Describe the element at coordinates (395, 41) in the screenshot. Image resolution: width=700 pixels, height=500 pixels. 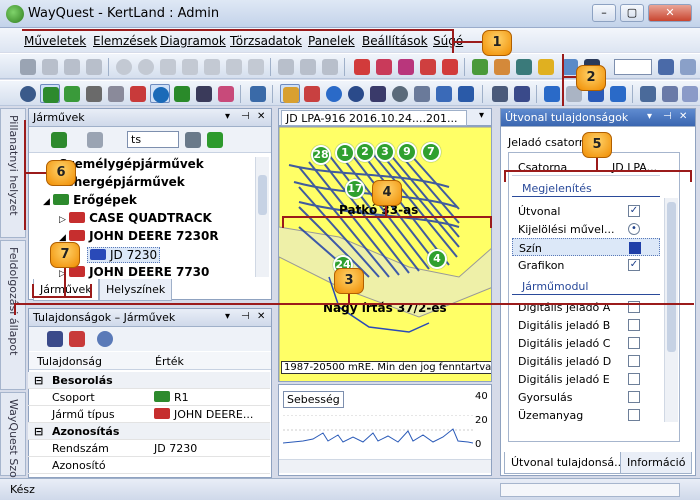
I see `menu-beallitasok: Beállítások` at that location.